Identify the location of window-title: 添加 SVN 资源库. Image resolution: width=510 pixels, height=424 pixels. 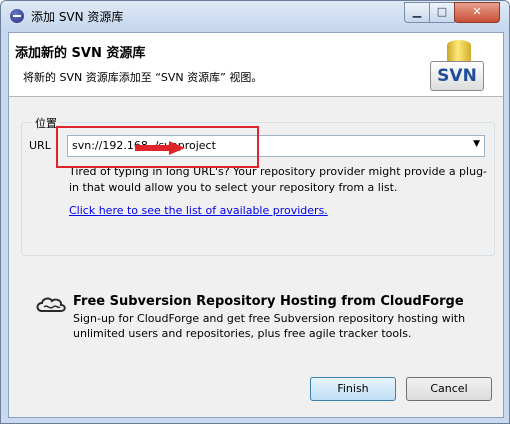
(77, 17).